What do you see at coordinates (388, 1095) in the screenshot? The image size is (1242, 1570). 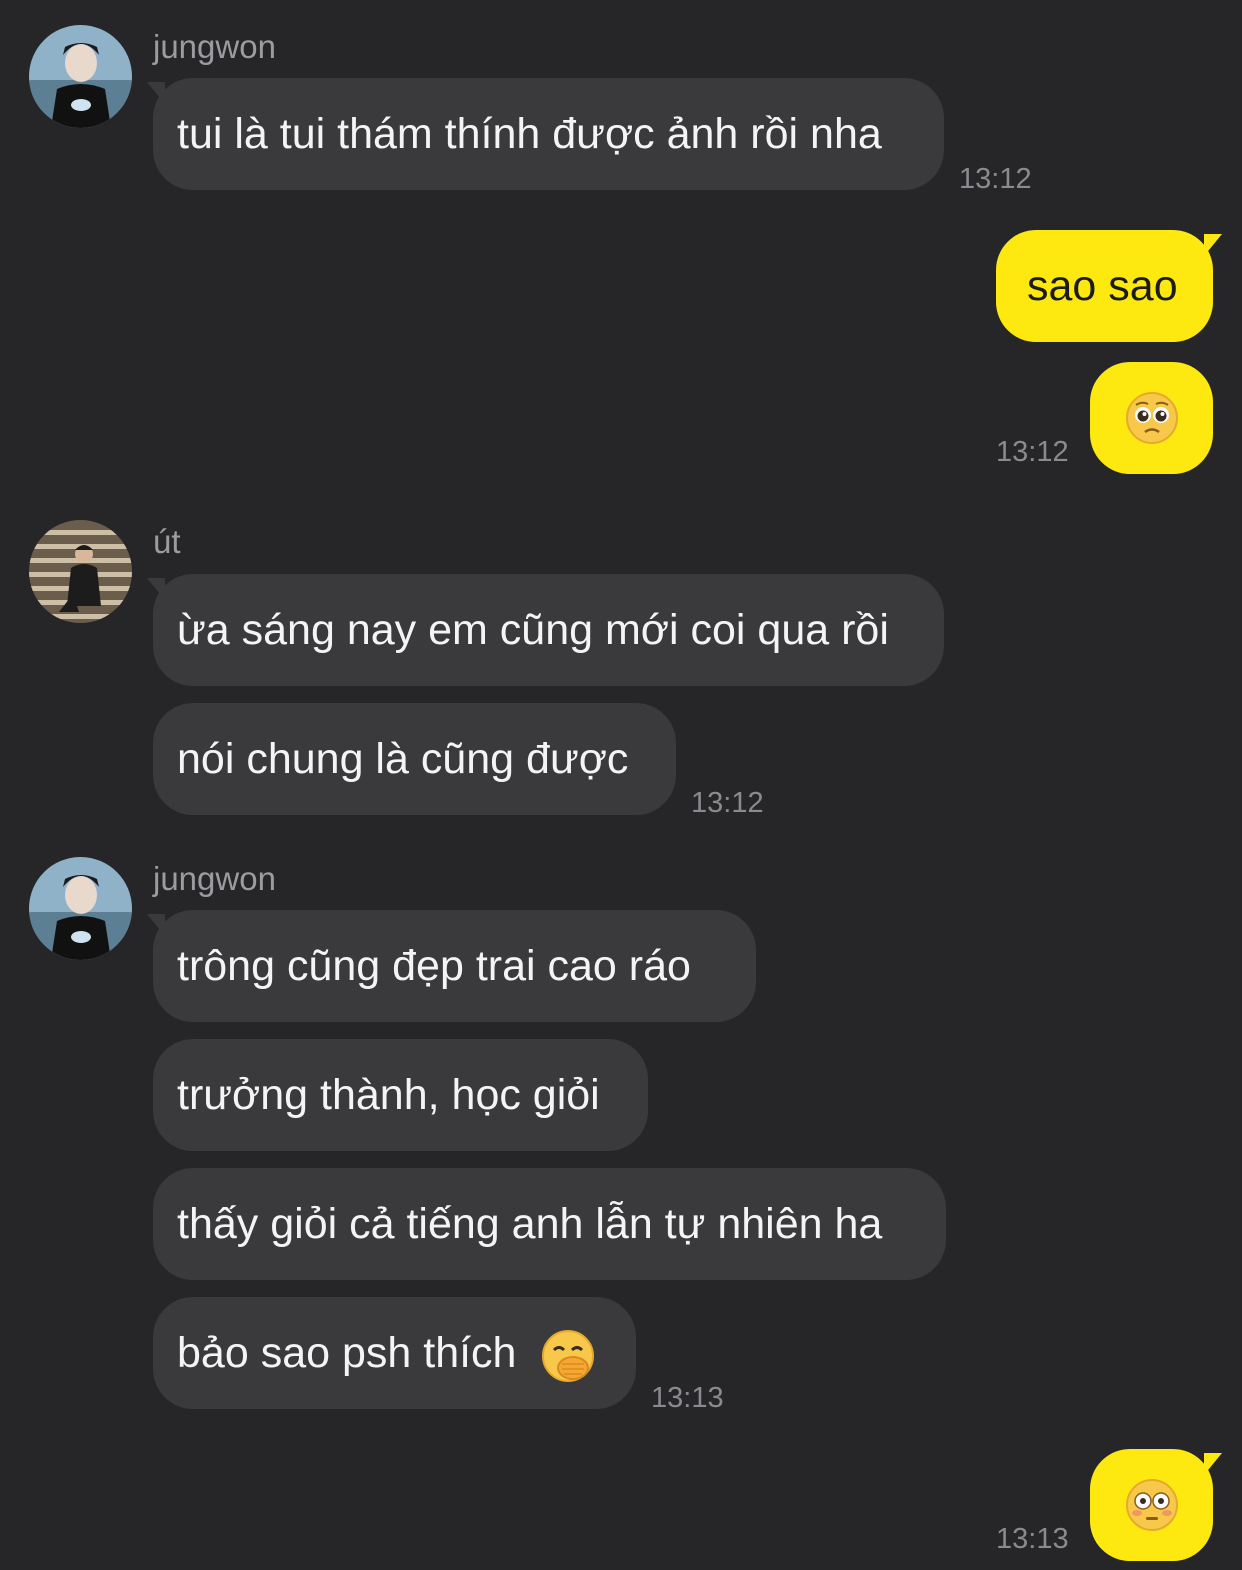 I see `message-text: trưởng thành, học giỏi` at bounding box center [388, 1095].